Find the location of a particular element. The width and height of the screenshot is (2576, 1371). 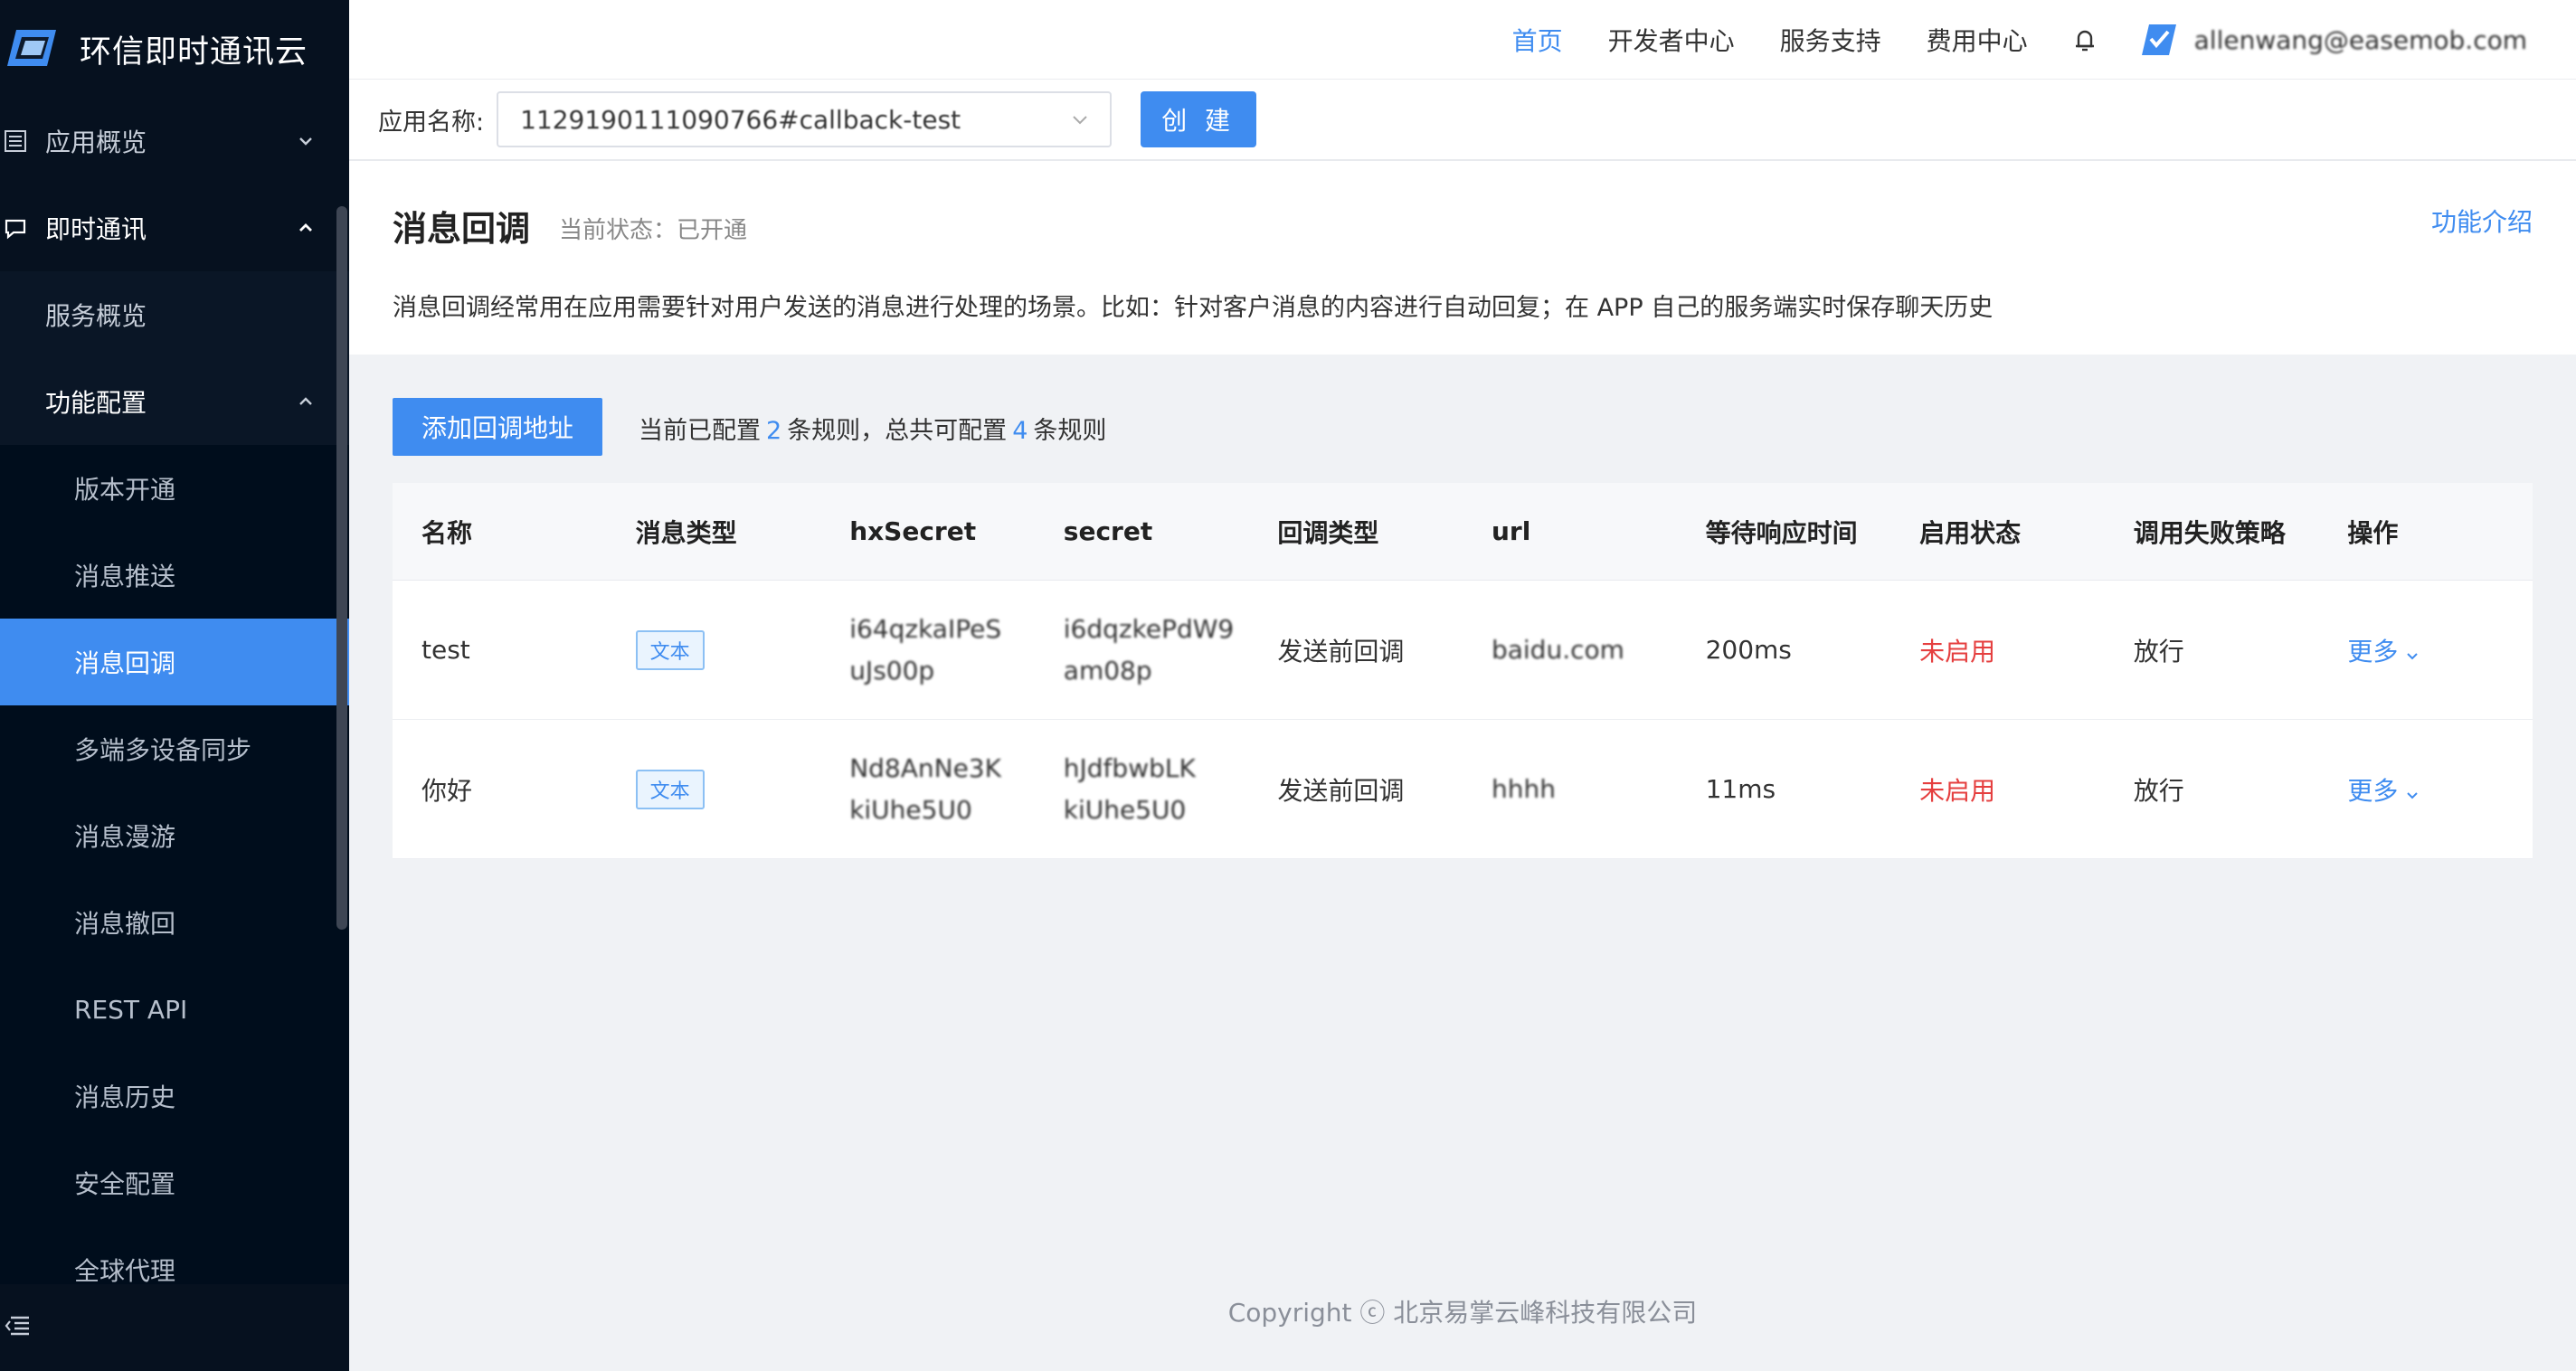

app-select-value: 1129190111090766#callback-test is located at coordinates (741, 120).